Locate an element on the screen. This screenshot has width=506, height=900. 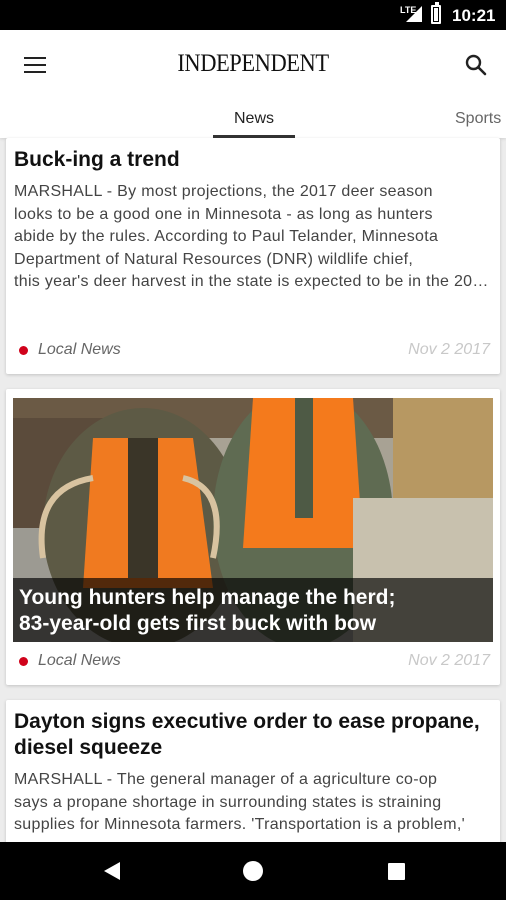
title-line: diesel squeeze is located at coordinates (88, 747).